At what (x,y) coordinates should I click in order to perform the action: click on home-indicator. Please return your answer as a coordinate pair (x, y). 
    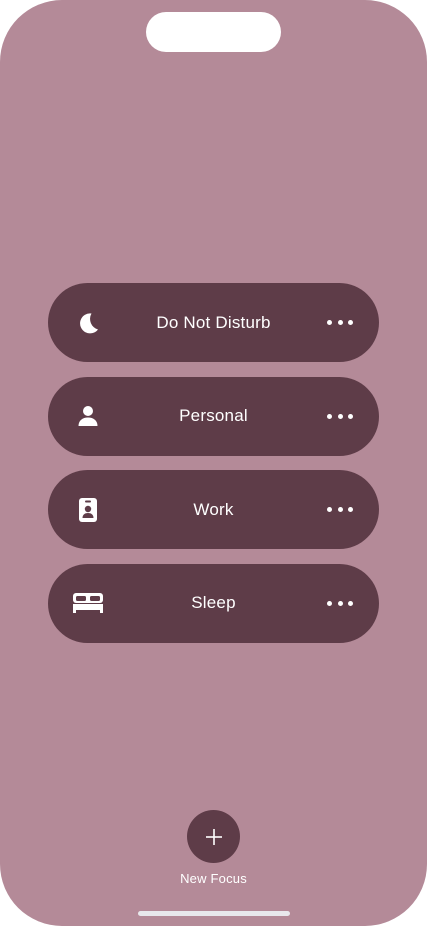
    Looking at the image, I should click on (214, 913).